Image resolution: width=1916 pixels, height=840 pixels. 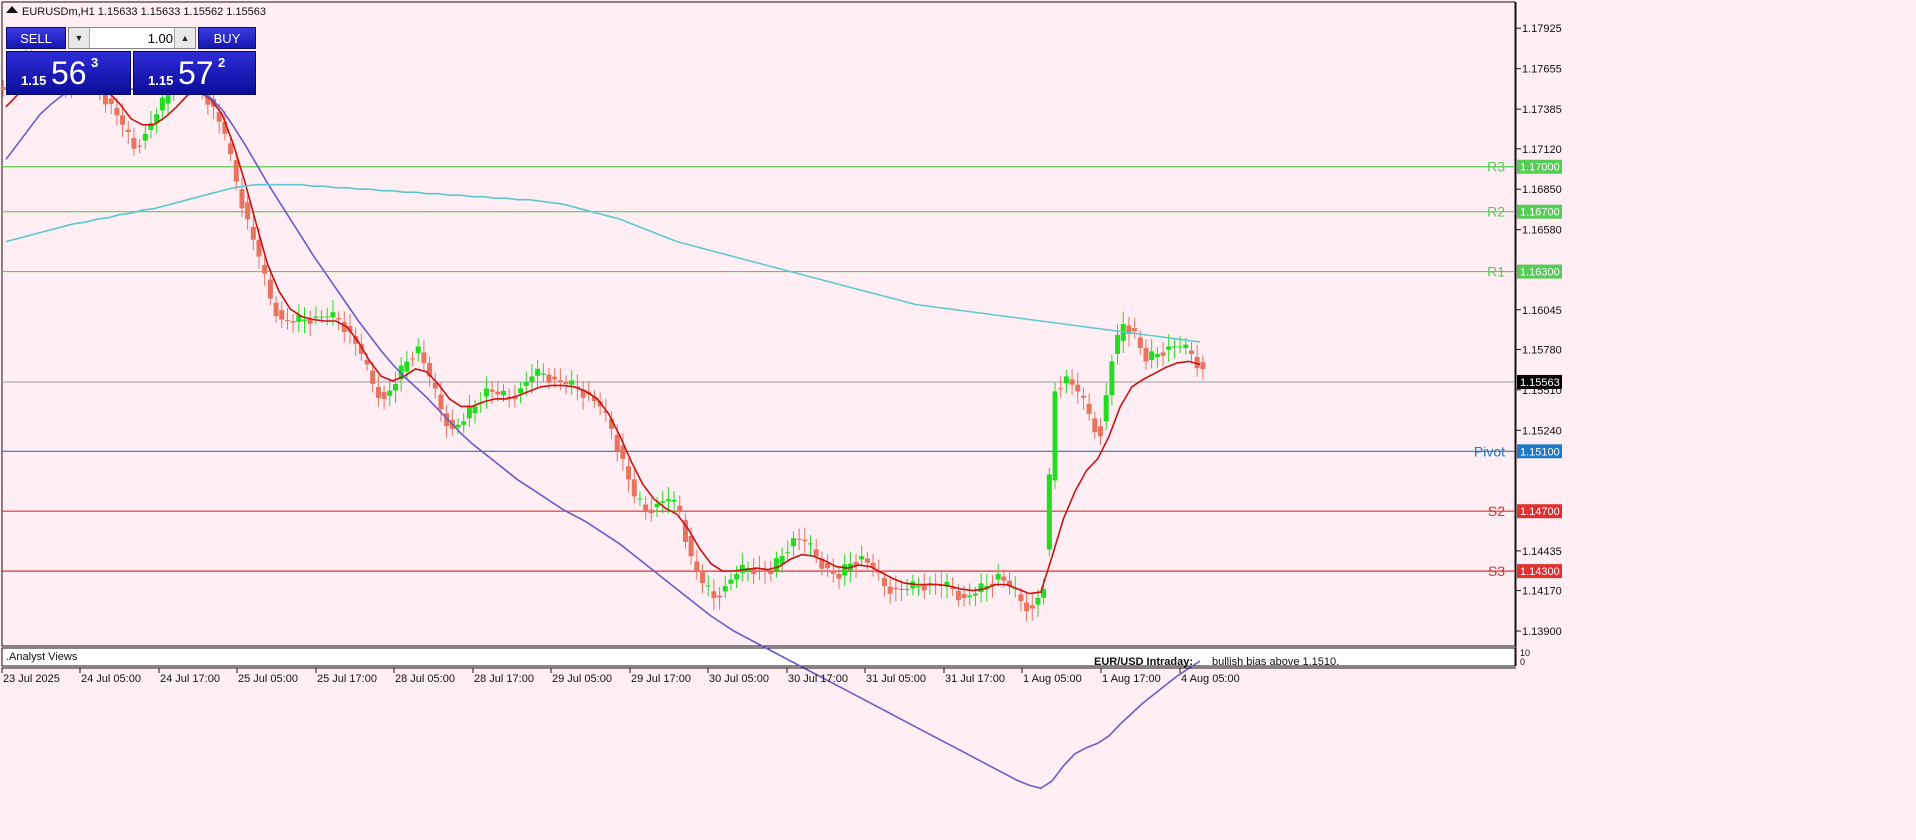 What do you see at coordinates (194, 73) in the screenshot?
I see `buy-price-display: 1.15 57 2` at bounding box center [194, 73].